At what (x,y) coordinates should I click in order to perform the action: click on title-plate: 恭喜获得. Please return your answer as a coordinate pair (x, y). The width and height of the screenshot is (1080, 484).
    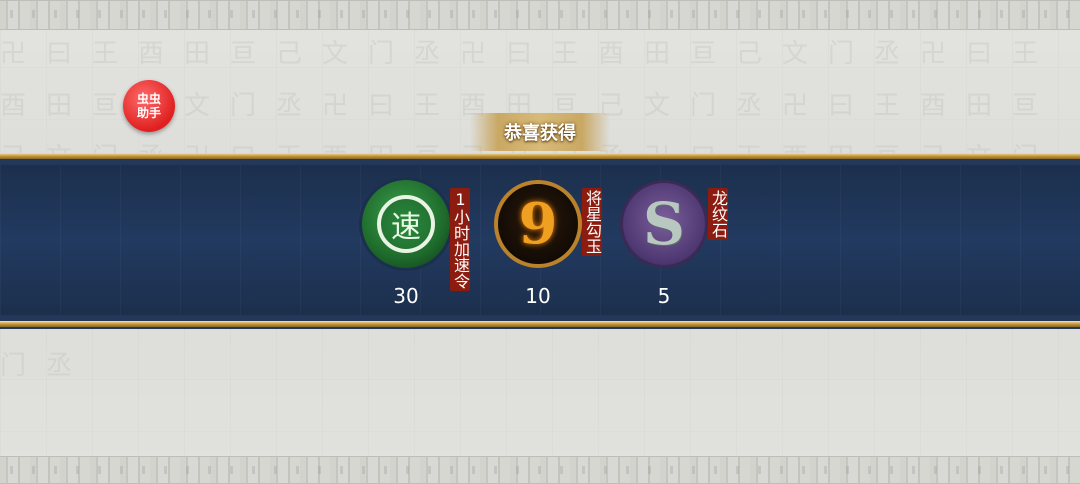
    Looking at the image, I should click on (540, 132).